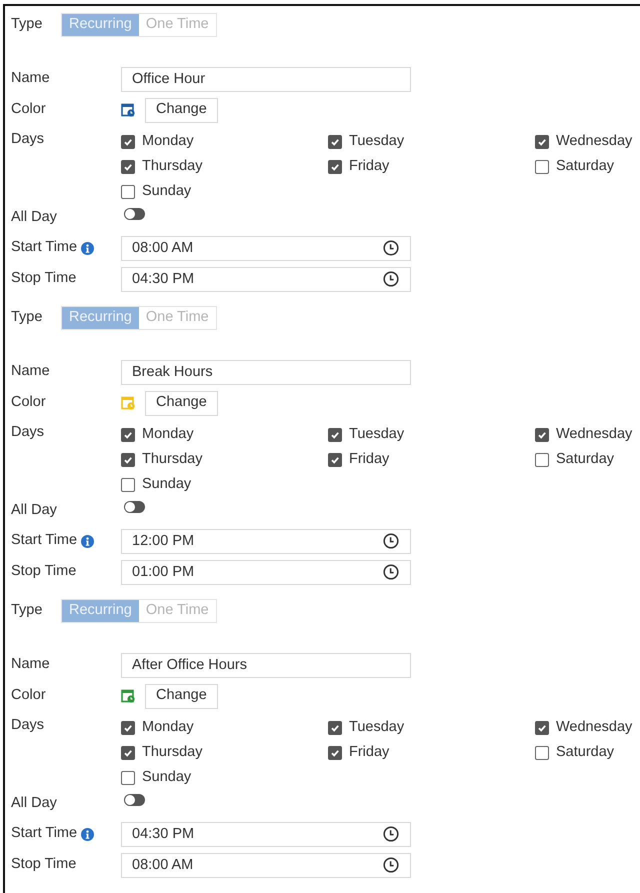  Describe the element at coordinates (266, 665) in the screenshot. I see `name-field: After Office Hours` at that location.